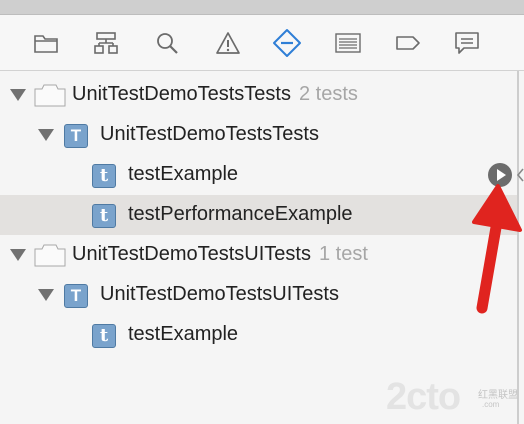 The height and width of the screenshot is (424, 524). I want to click on class-name: UnitTestDemoTestsTests, so click(209, 134).